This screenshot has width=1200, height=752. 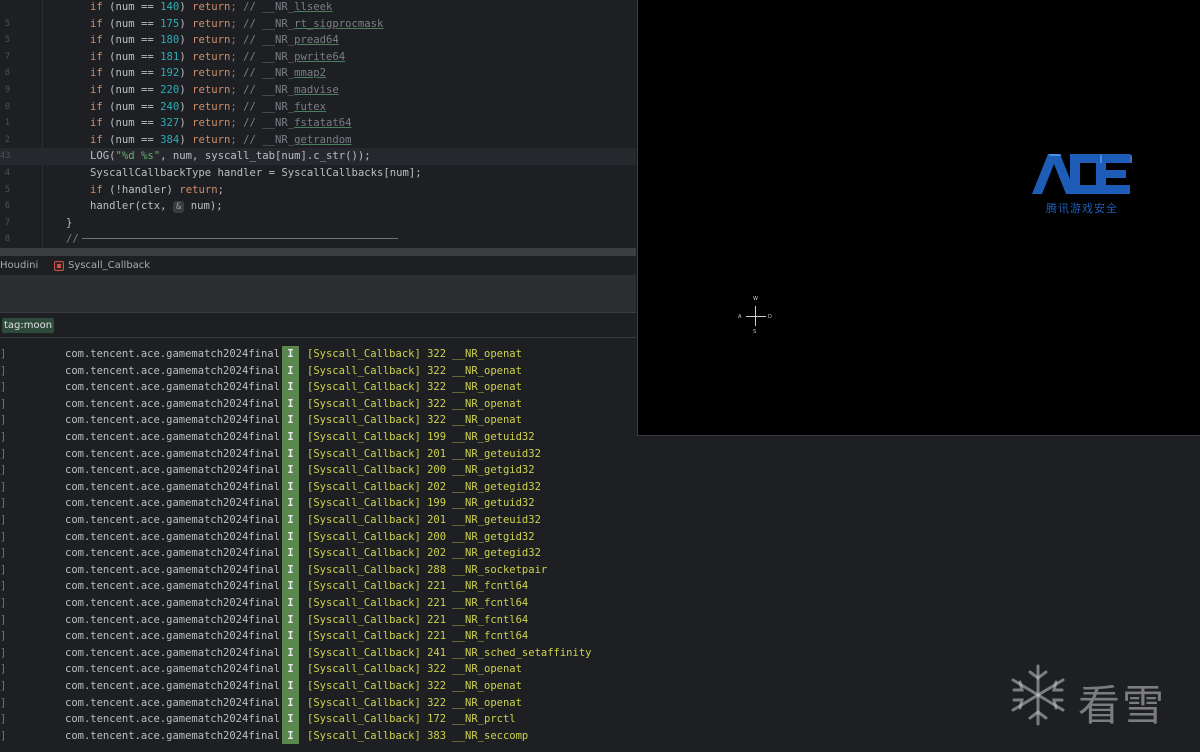 What do you see at coordinates (421, 437) in the screenshot?
I see `log-message: [Syscall_Callback] 199 __NR_getuid32` at bounding box center [421, 437].